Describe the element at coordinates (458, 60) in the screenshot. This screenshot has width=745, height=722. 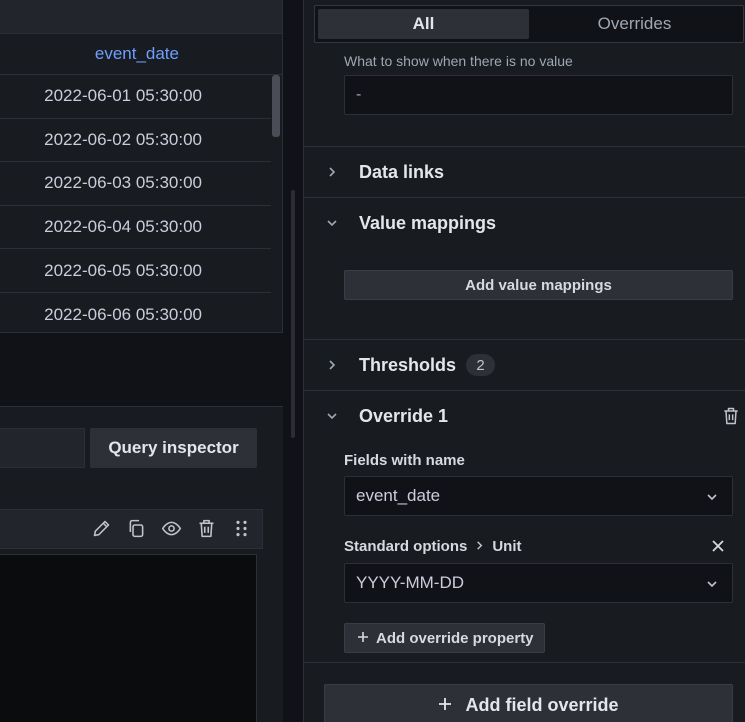
I see `no-value-label: What to show when there is no value` at that location.